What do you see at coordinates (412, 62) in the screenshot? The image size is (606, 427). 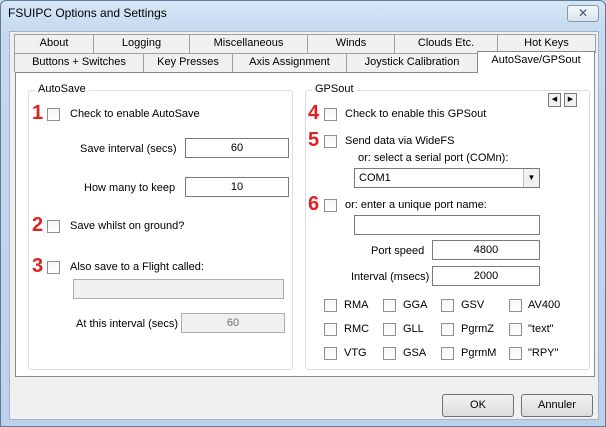 I see `tab-joystick-calibration: Joystick Calibration` at bounding box center [412, 62].